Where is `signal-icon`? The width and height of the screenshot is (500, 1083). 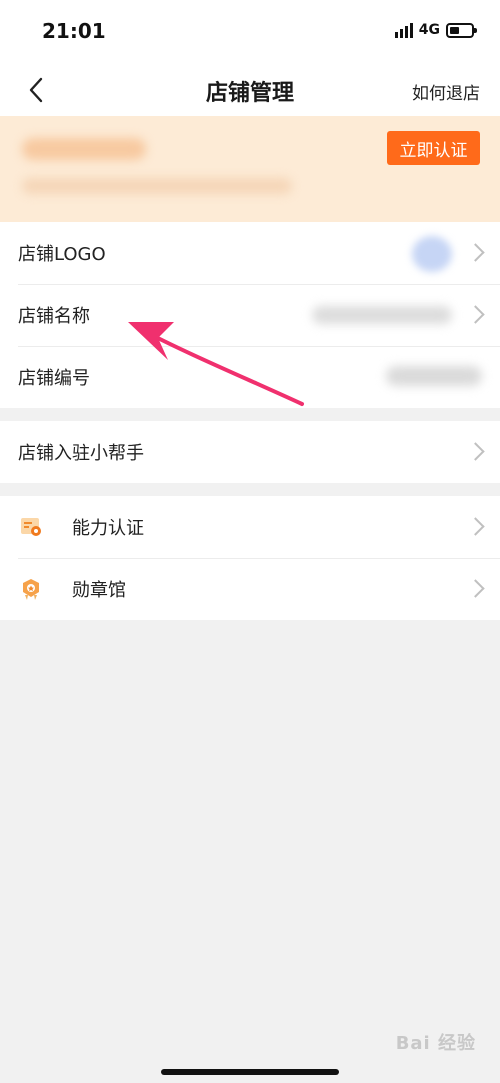 signal-icon is located at coordinates (403, 30).